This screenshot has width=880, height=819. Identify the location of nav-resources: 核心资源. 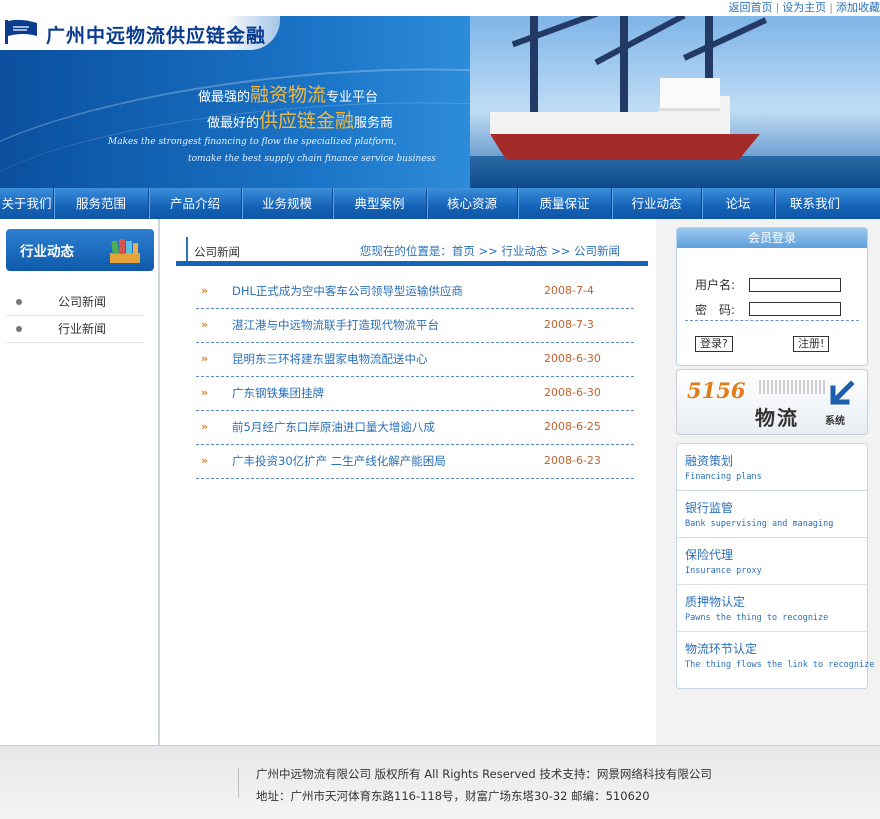
(472, 203).